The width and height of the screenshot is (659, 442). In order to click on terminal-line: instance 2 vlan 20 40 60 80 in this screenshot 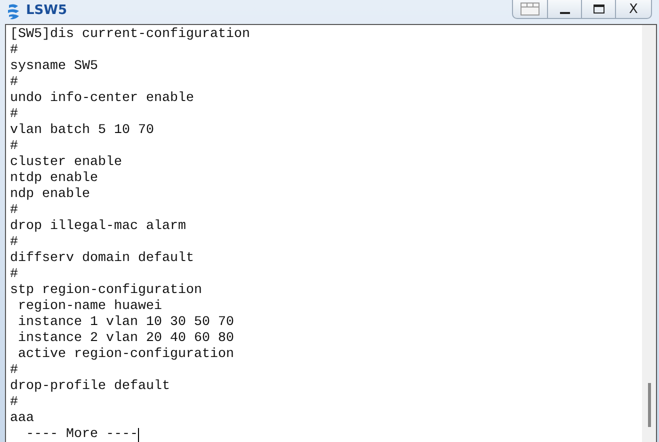, I will do `click(125, 339)`.